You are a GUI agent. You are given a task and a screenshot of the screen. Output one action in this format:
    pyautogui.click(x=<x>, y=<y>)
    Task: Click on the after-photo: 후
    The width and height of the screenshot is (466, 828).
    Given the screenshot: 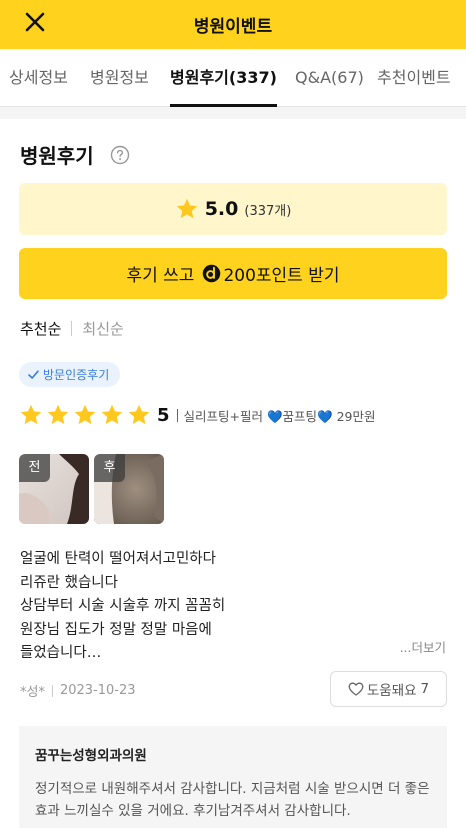 What is the action you would take?
    pyautogui.click(x=129, y=489)
    